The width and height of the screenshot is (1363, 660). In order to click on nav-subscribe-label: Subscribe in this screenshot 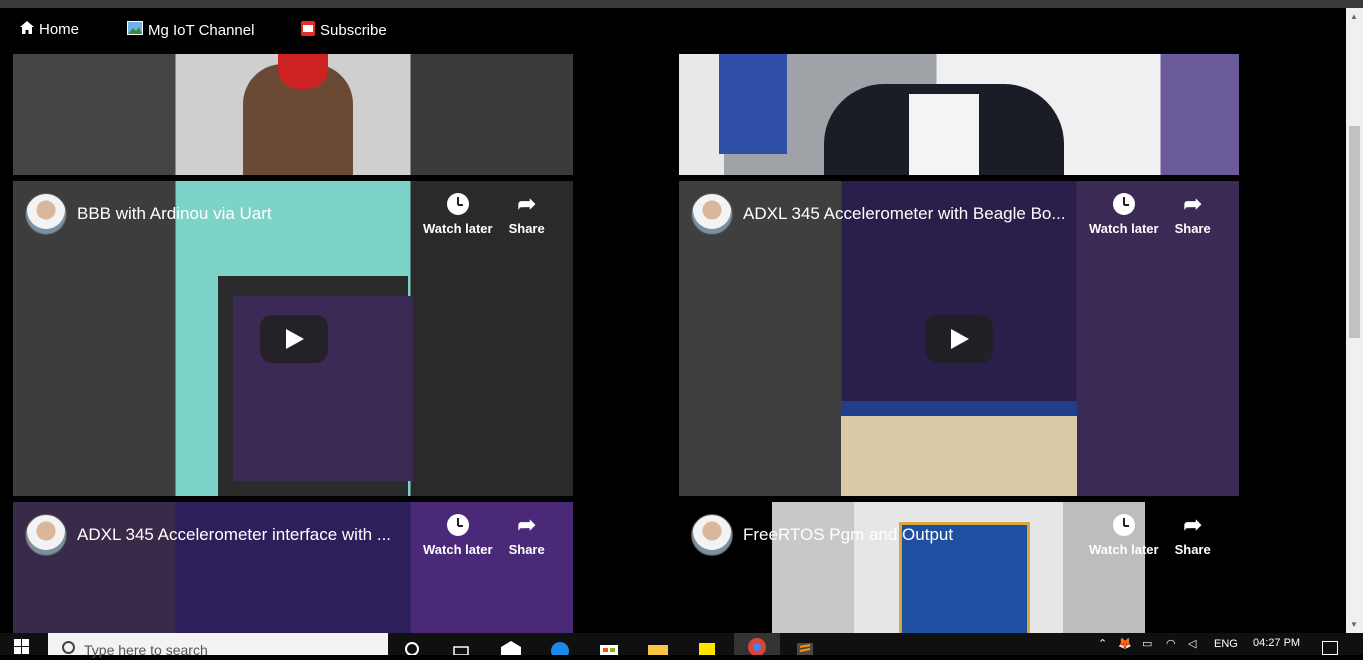, I will do `click(353, 30)`.